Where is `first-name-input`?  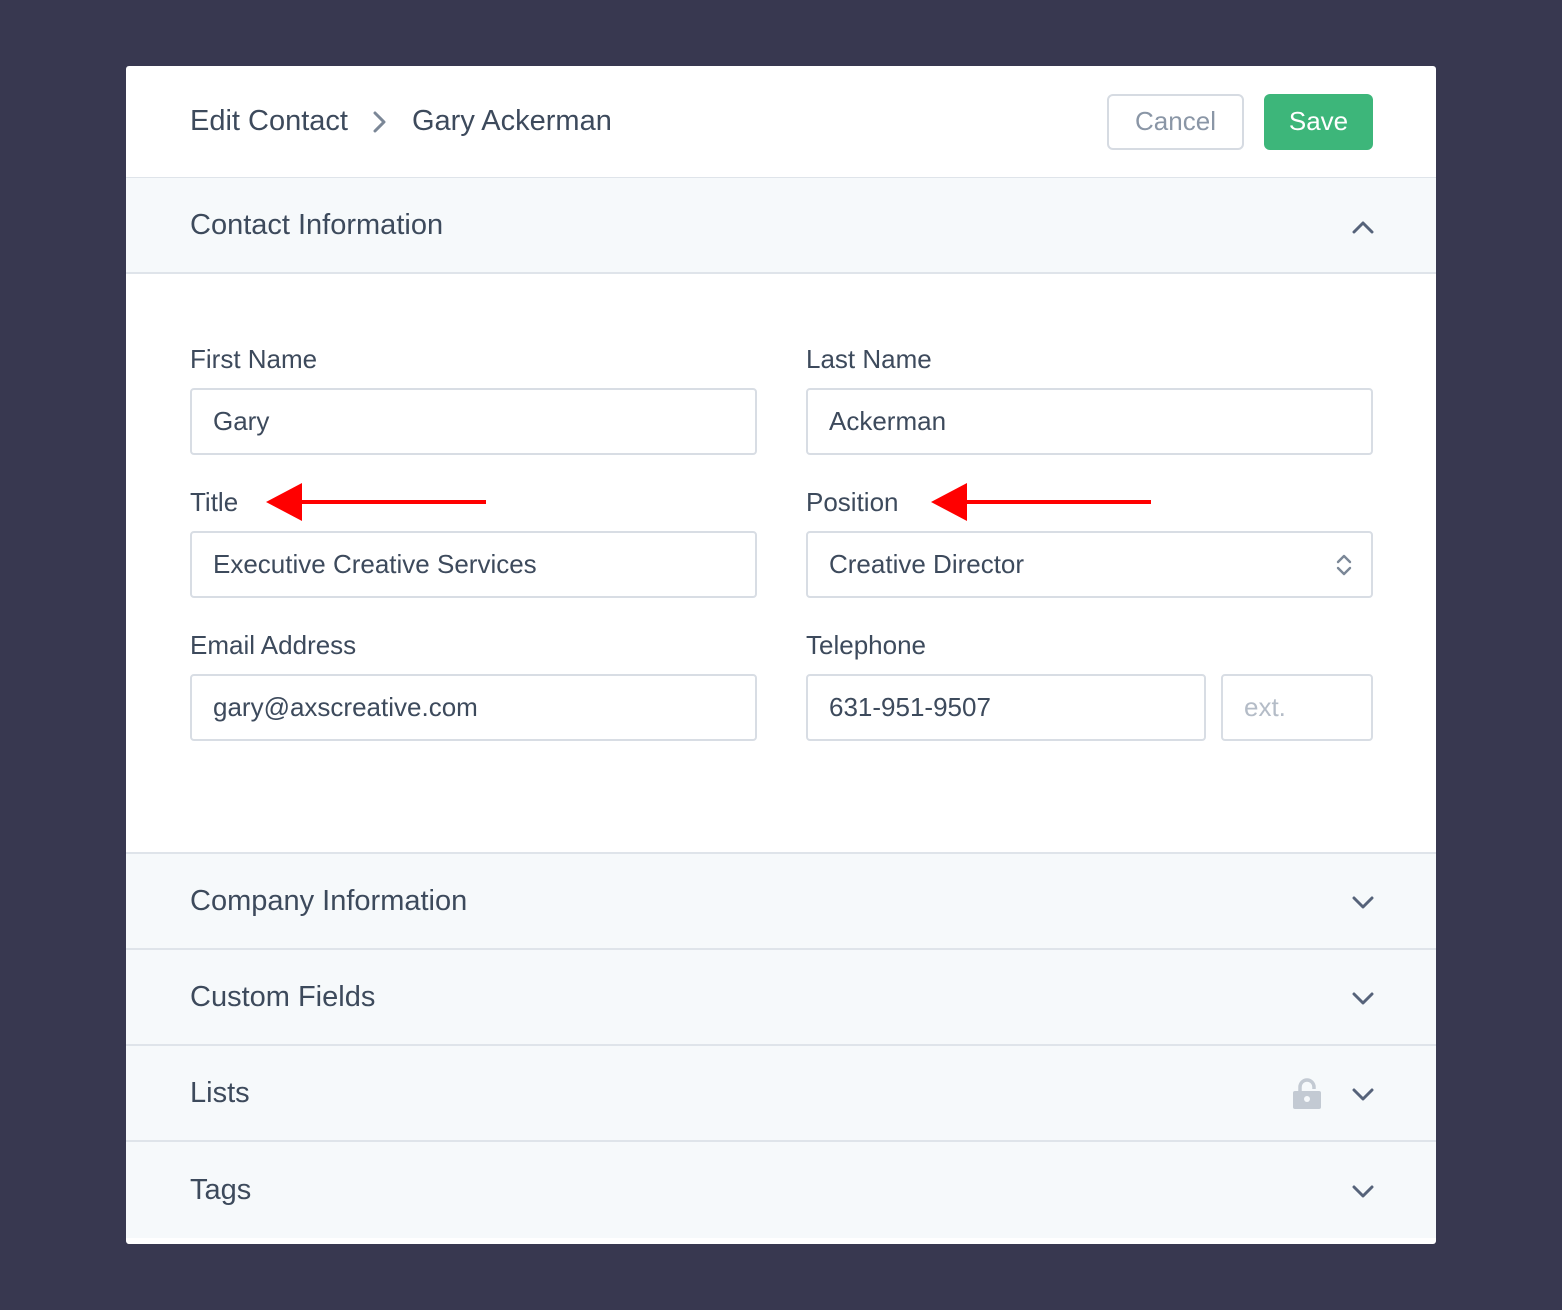
first-name-input is located at coordinates (473, 421).